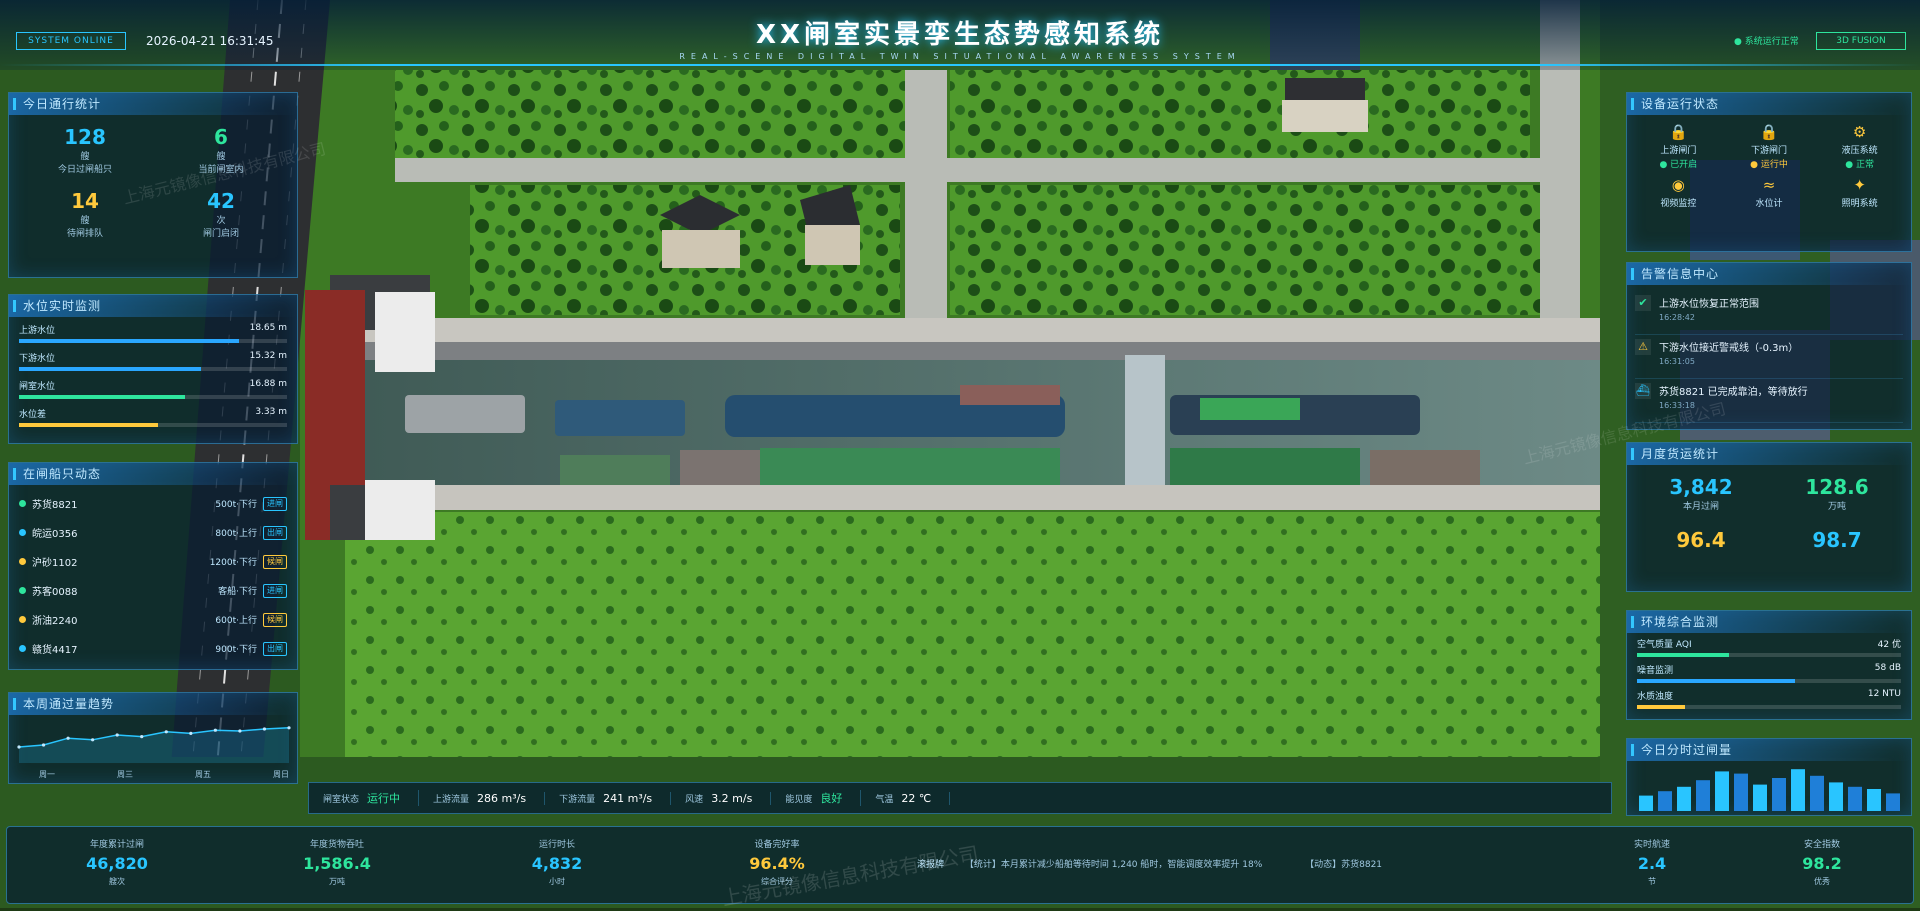 This screenshot has height=911, width=1920. What do you see at coordinates (1733, 392) in the screenshot?
I see `alert-text: 苏货8821 已完成靠泊，等待放行` at bounding box center [1733, 392].